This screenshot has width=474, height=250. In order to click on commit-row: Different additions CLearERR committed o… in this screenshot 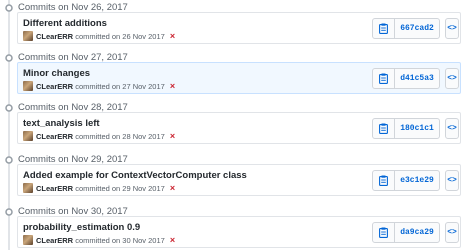, I will do `click(239, 28)`.